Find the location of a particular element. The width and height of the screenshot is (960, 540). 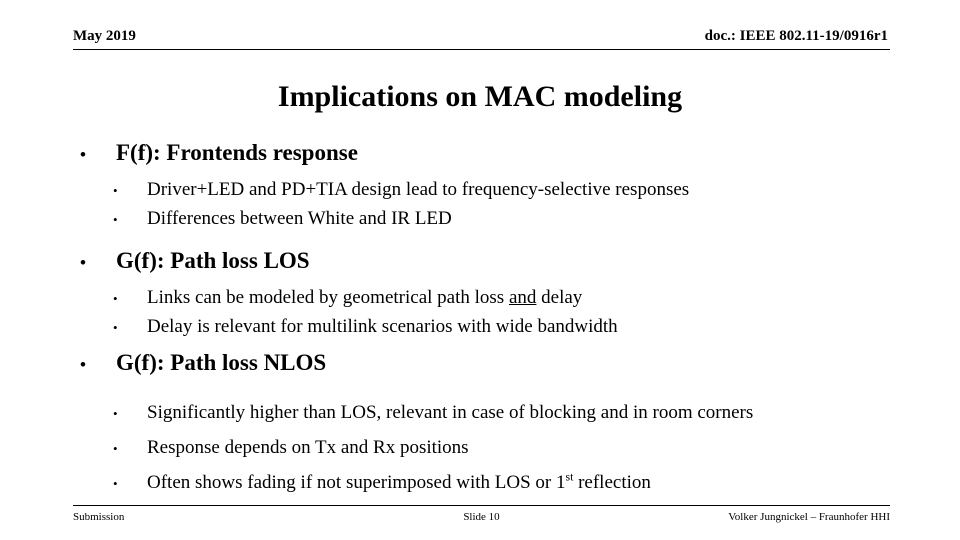

bullet-text-emphasis: and is located at coordinates (522, 297).